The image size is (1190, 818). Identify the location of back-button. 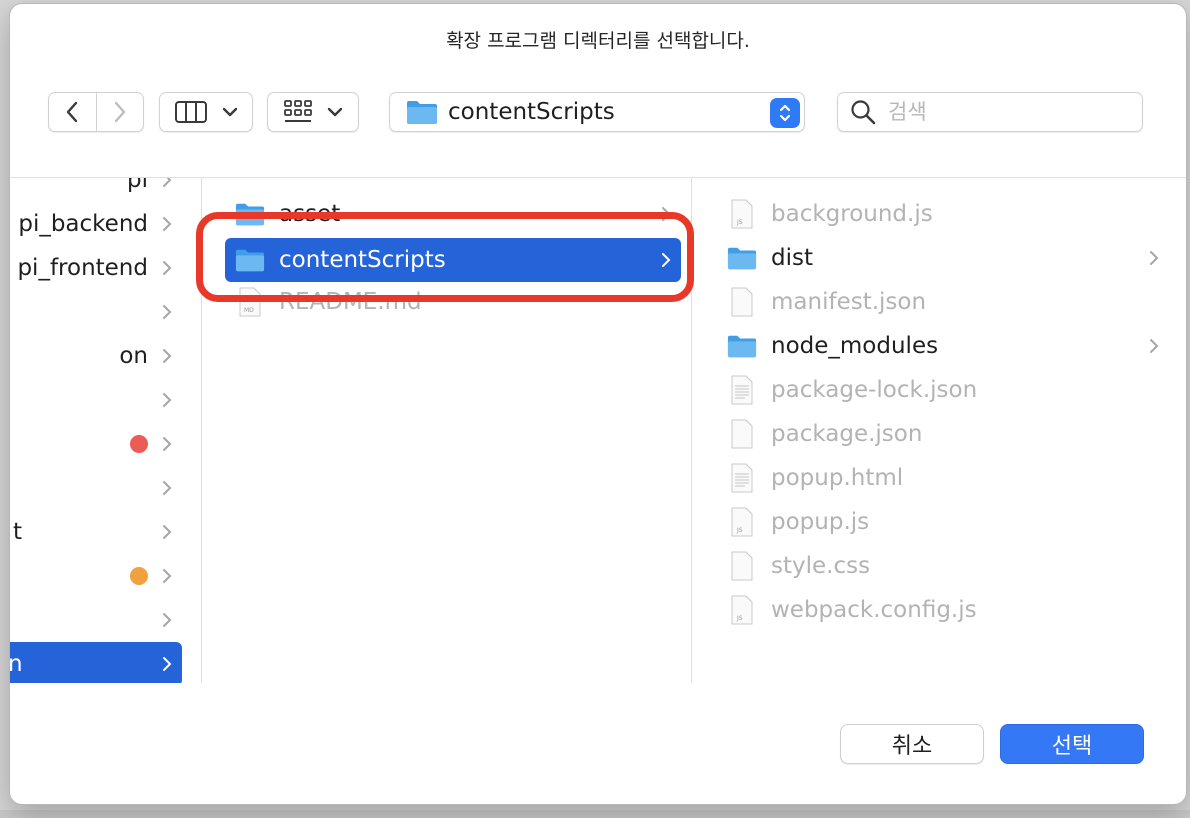
(72, 112).